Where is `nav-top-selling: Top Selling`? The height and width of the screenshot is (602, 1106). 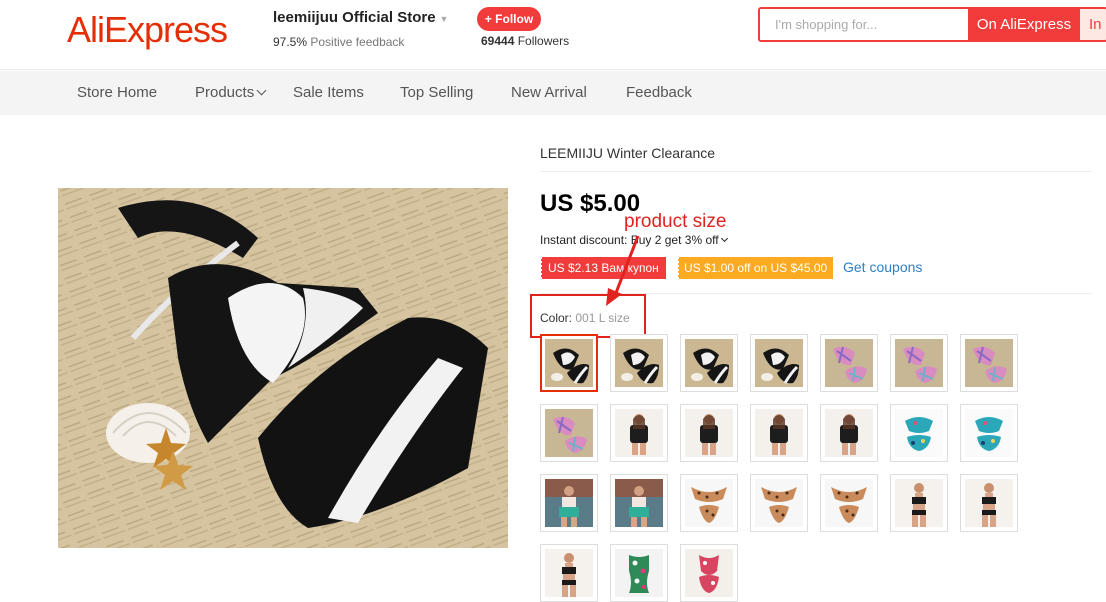
nav-top-selling: Top Selling is located at coordinates (436, 93).